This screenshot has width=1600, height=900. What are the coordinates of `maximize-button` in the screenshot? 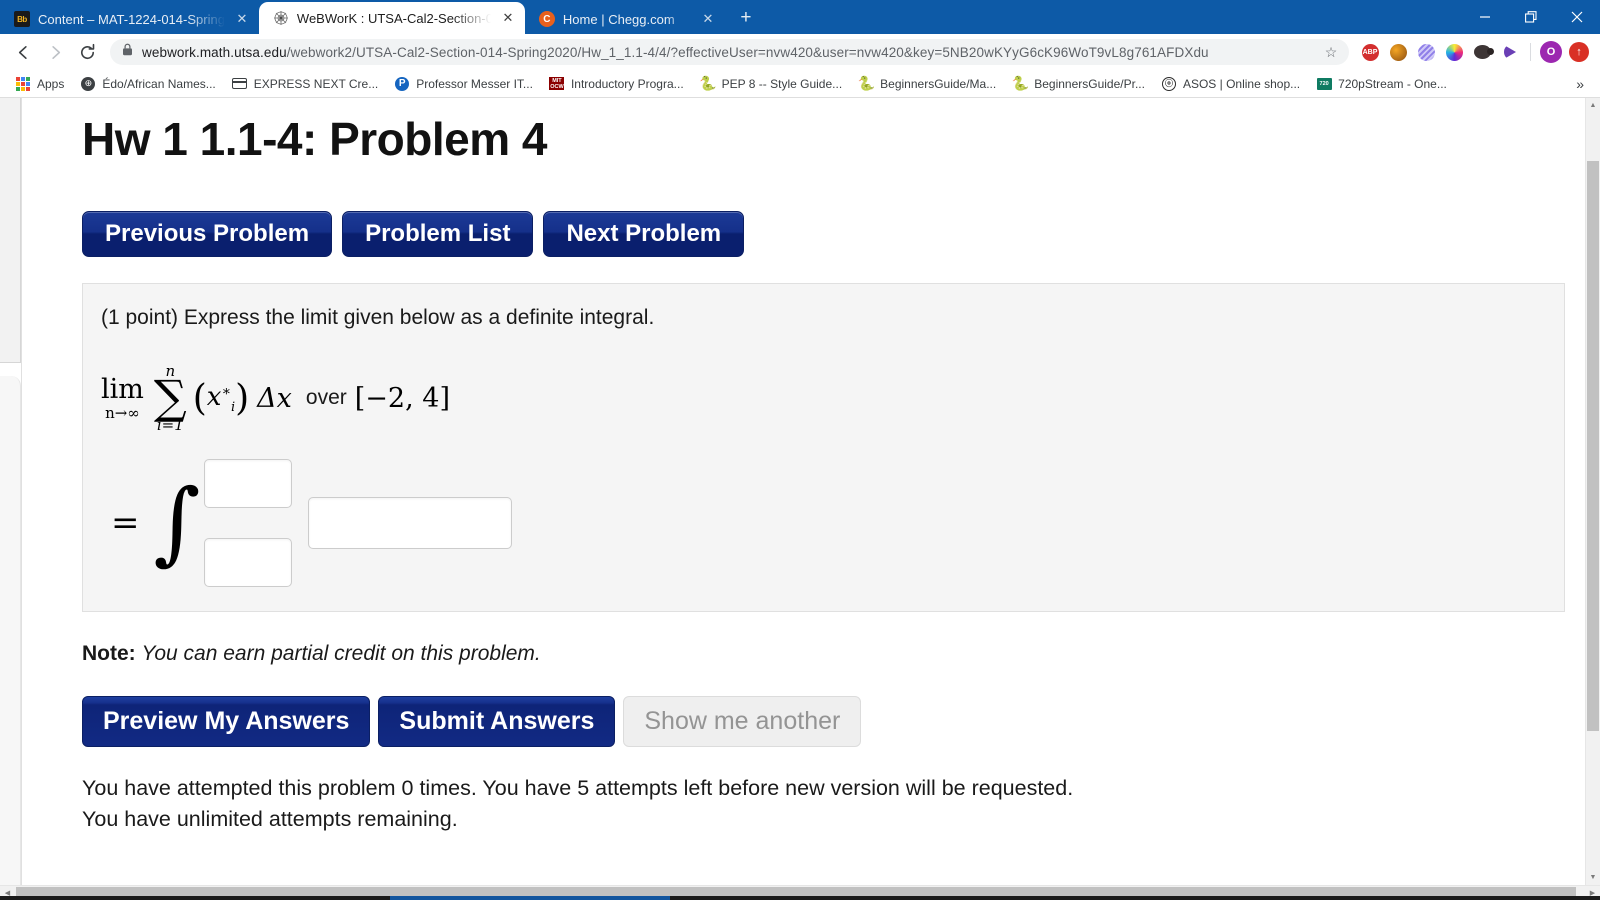 It's located at (1531, 17).